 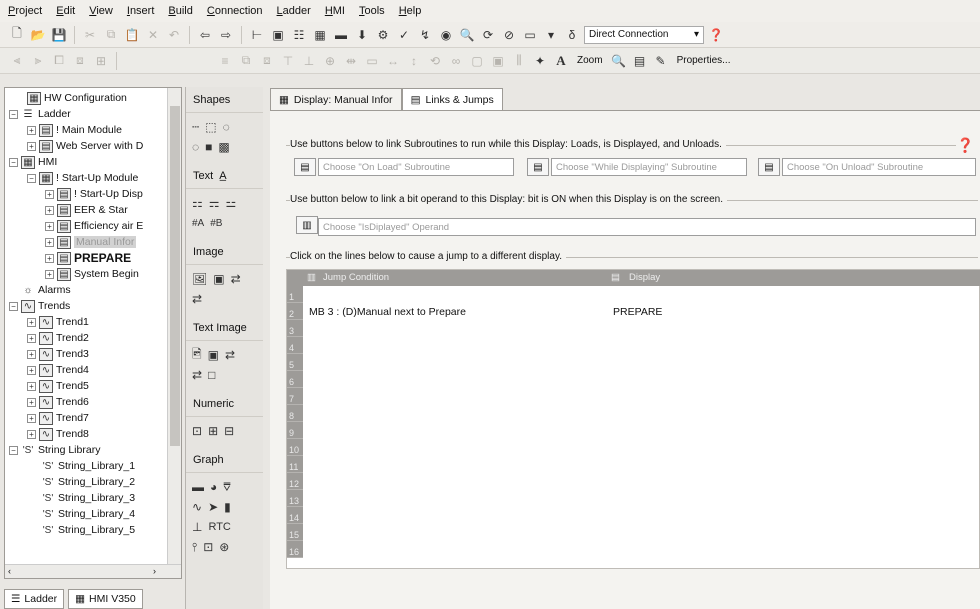 What do you see at coordinates (519, 61) in the screenshot?
I see `columns-icon: ⫼` at bounding box center [519, 61].